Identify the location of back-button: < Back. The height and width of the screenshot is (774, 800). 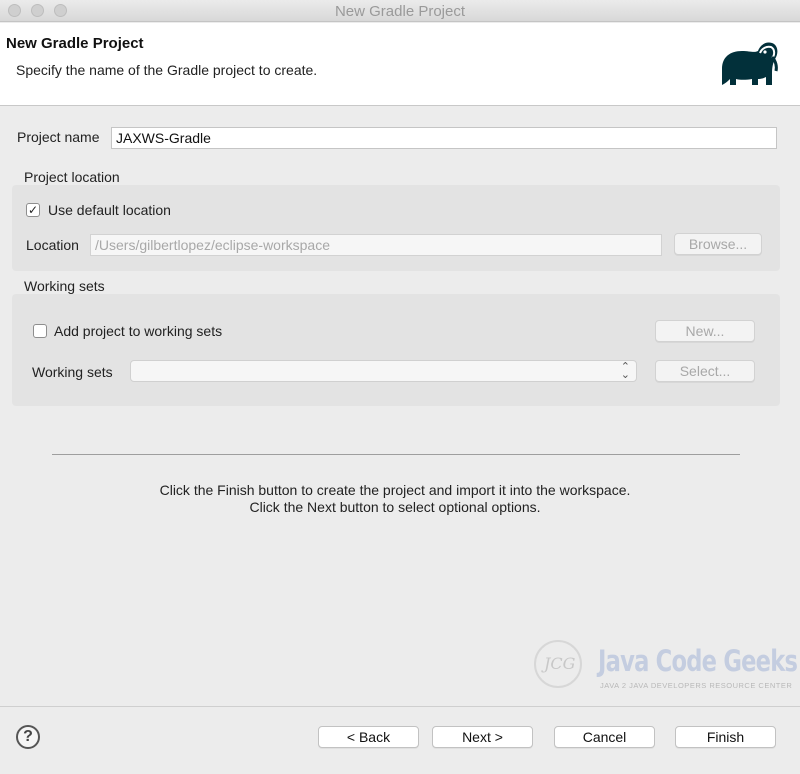
(368, 737).